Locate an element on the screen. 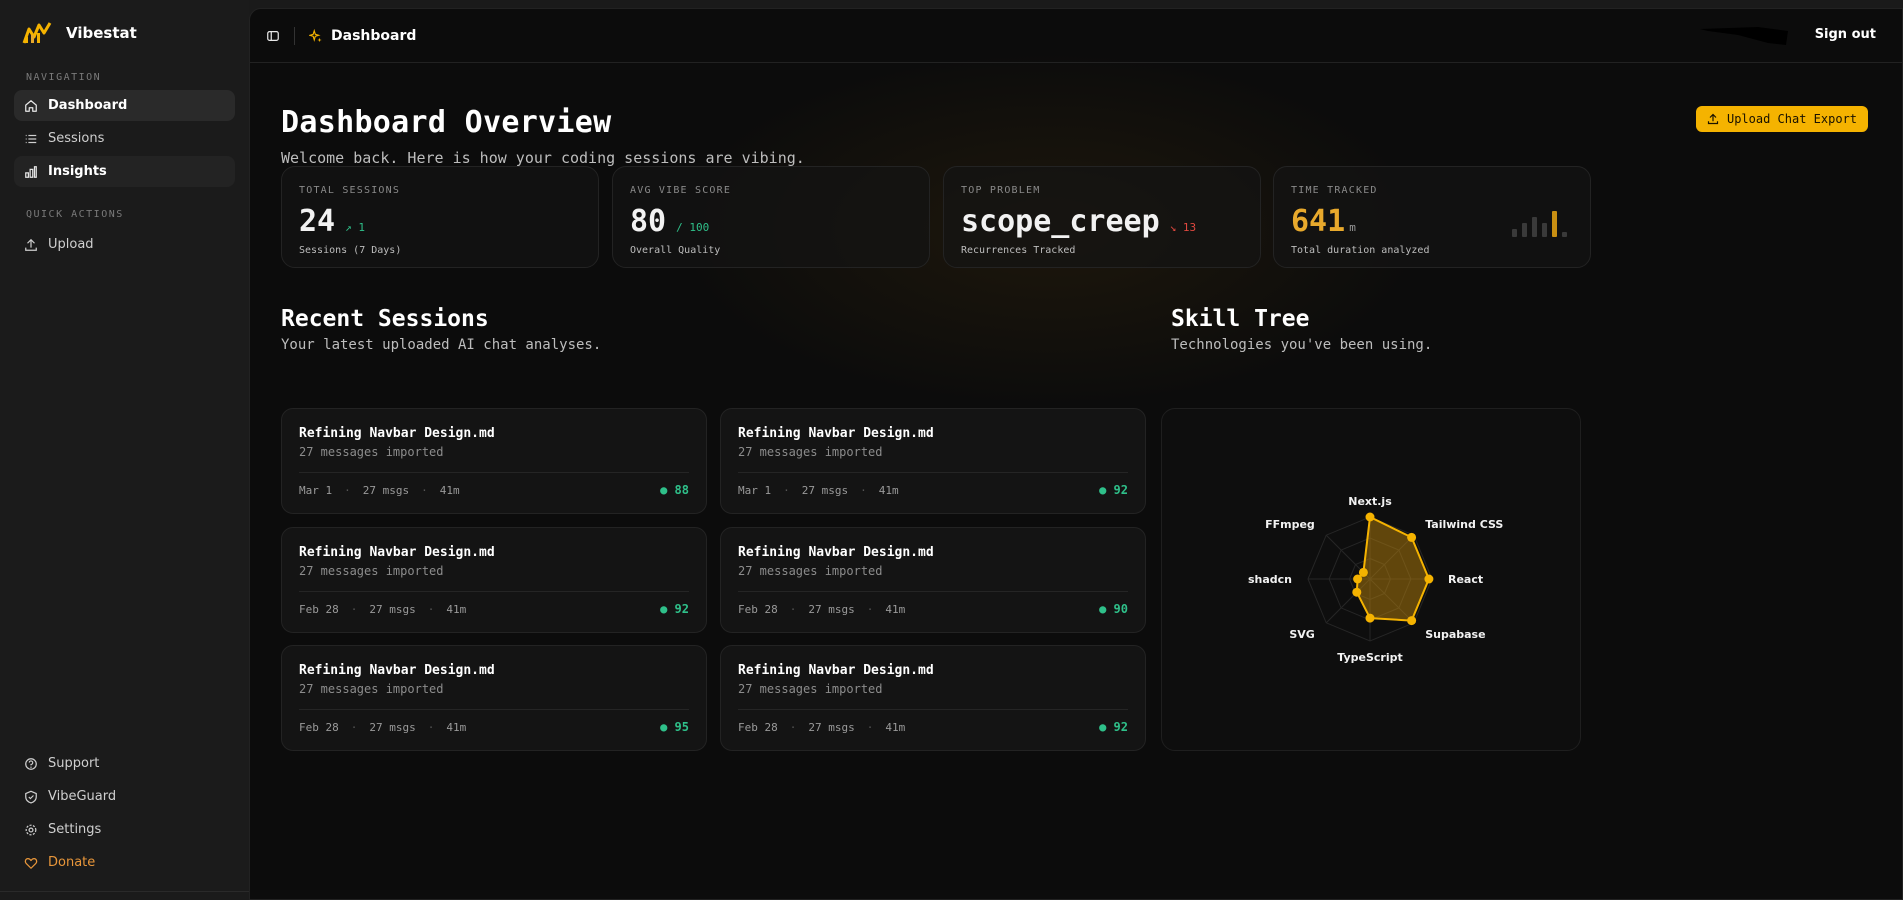 The width and height of the screenshot is (1903, 900). stat-max: / 100 is located at coordinates (693, 227).